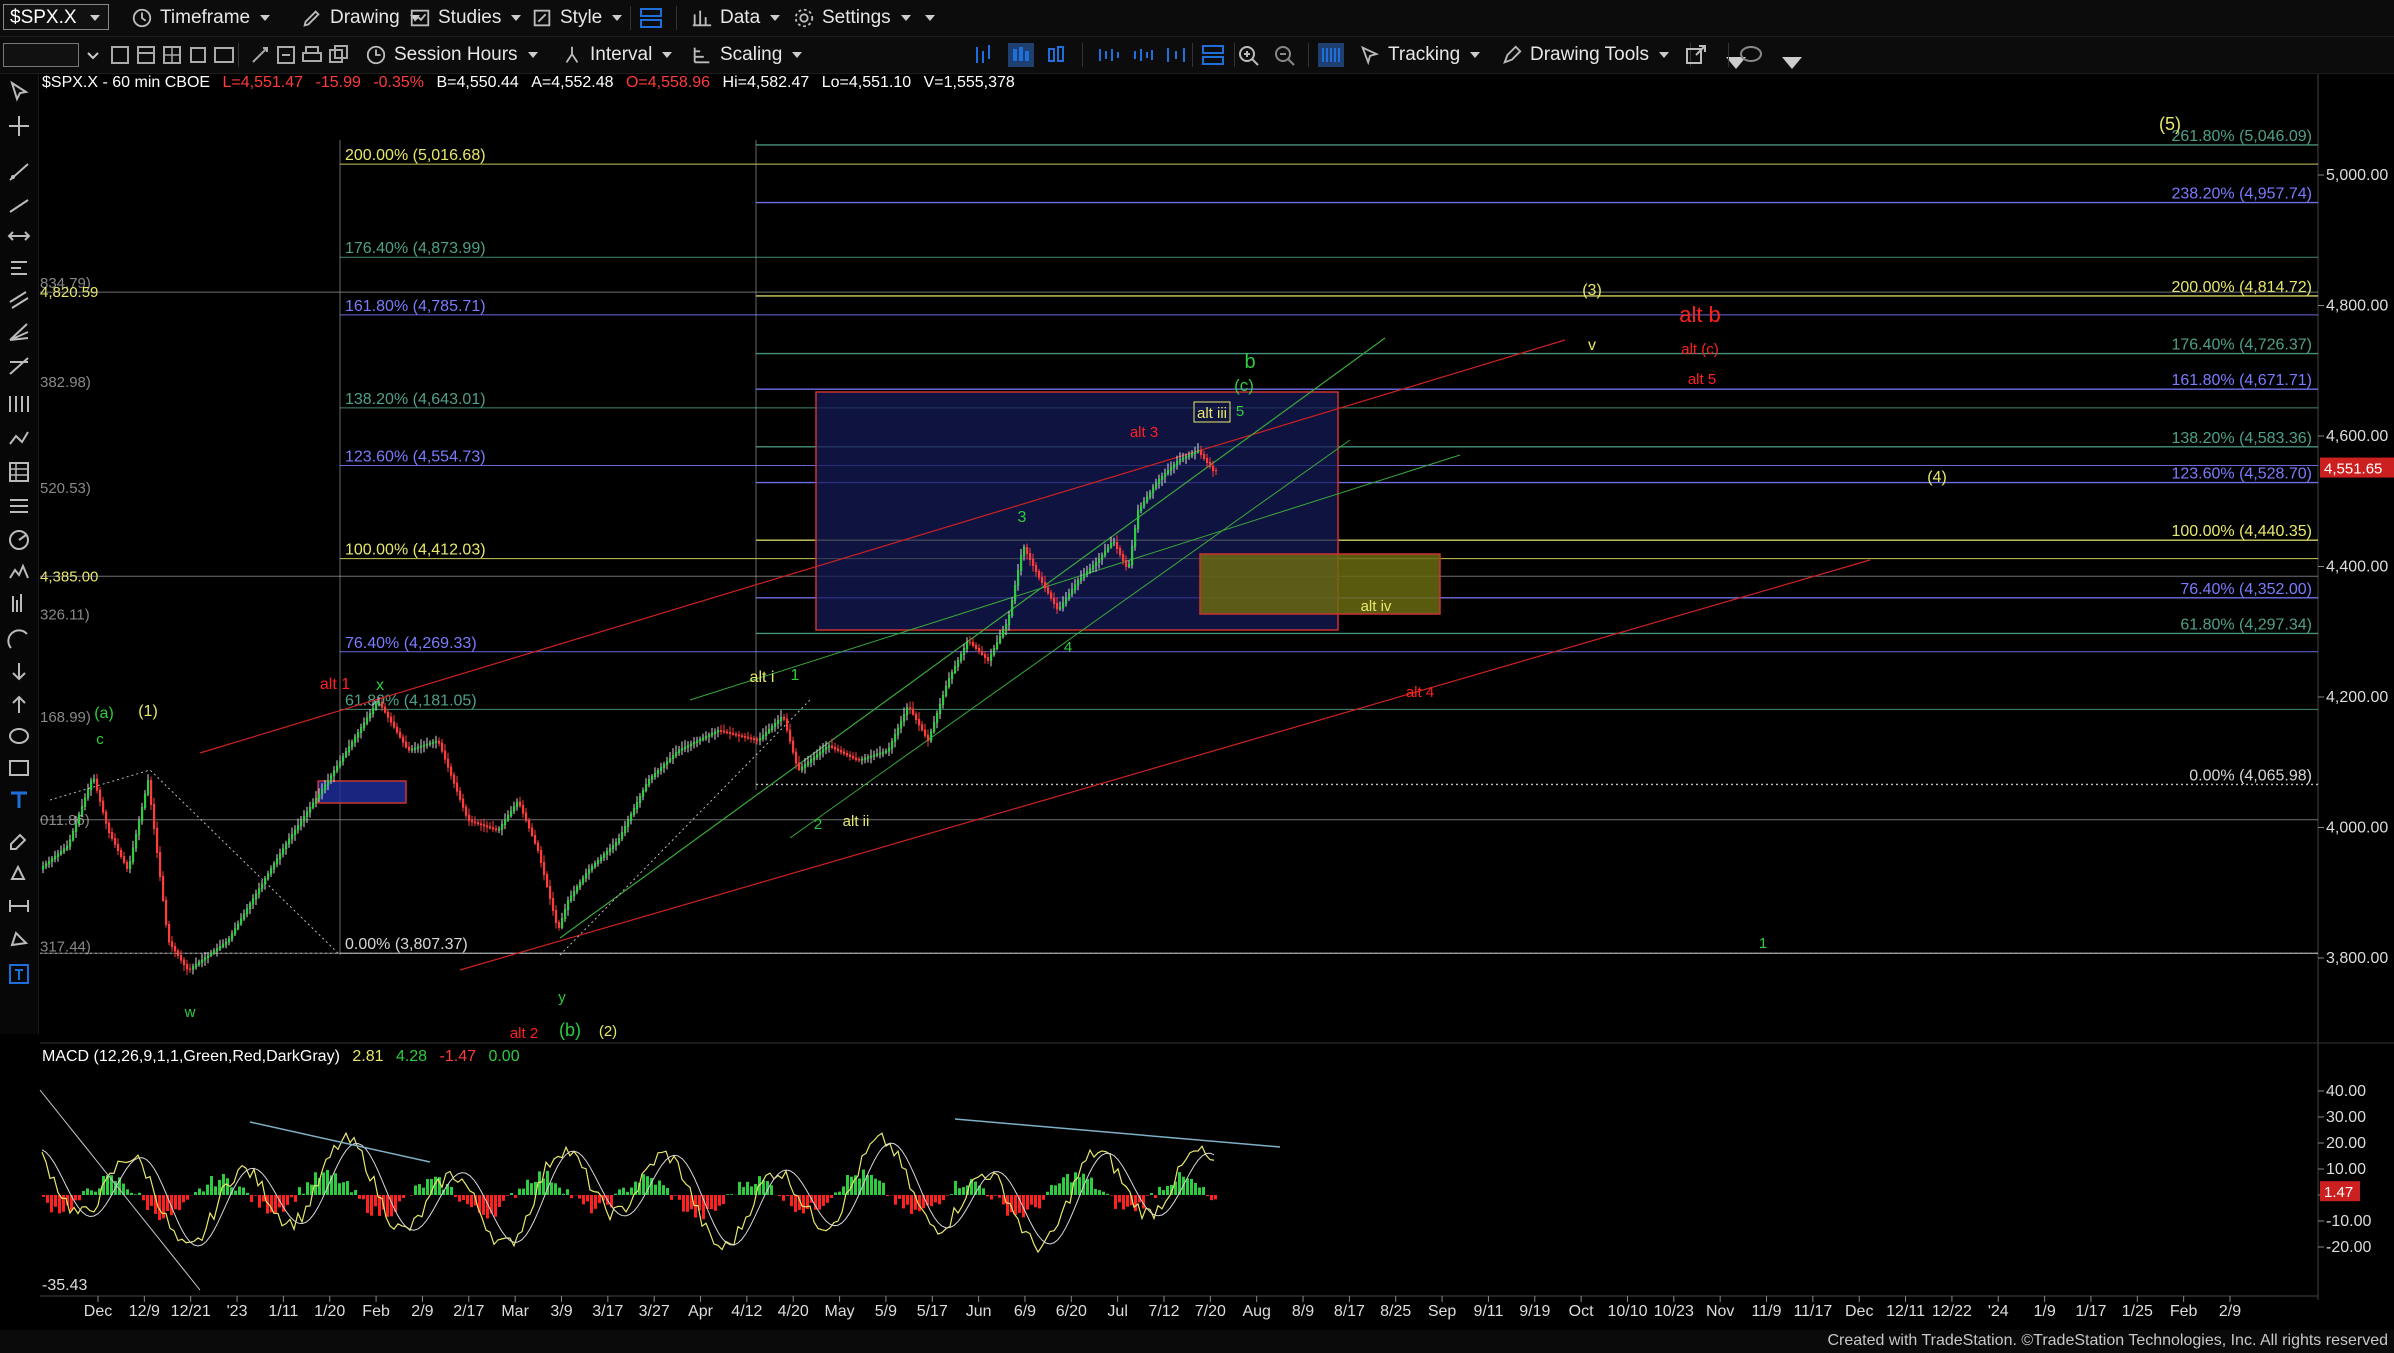 The image size is (2394, 1353). What do you see at coordinates (1952, 1311) in the screenshot?
I see `time-tick-label: 12/22` at bounding box center [1952, 1311].